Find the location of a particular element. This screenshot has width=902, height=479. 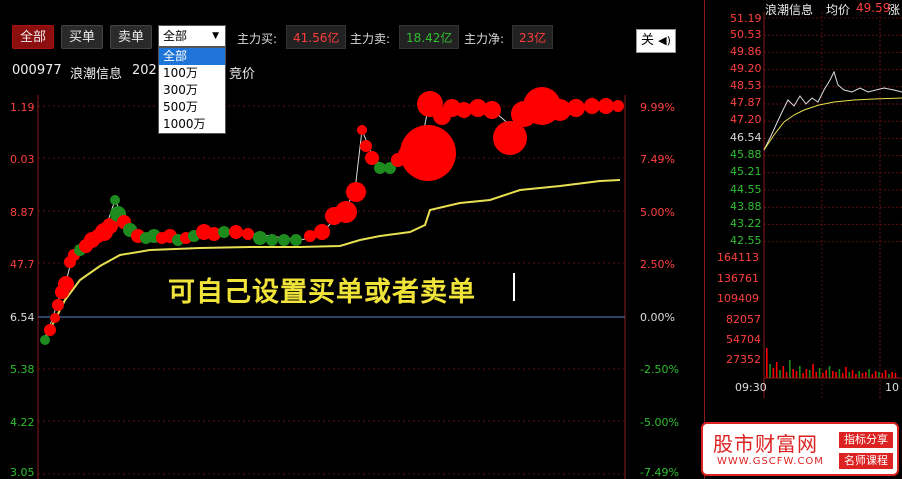

left-axis-label: 8.87 is located at coordinates (22, 212).